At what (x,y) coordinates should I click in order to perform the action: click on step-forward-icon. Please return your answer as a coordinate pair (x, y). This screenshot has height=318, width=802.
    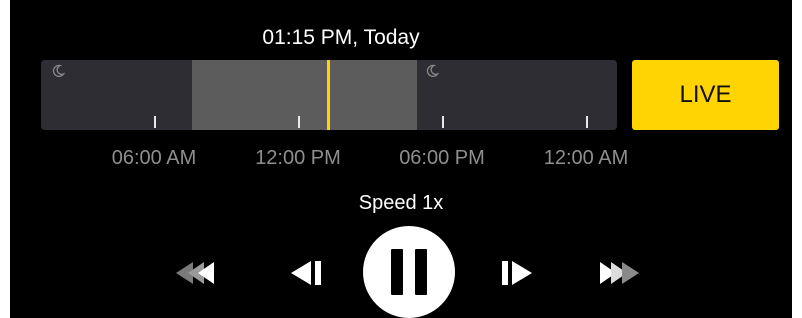
    Looking at the image, I should click on (517, 273).